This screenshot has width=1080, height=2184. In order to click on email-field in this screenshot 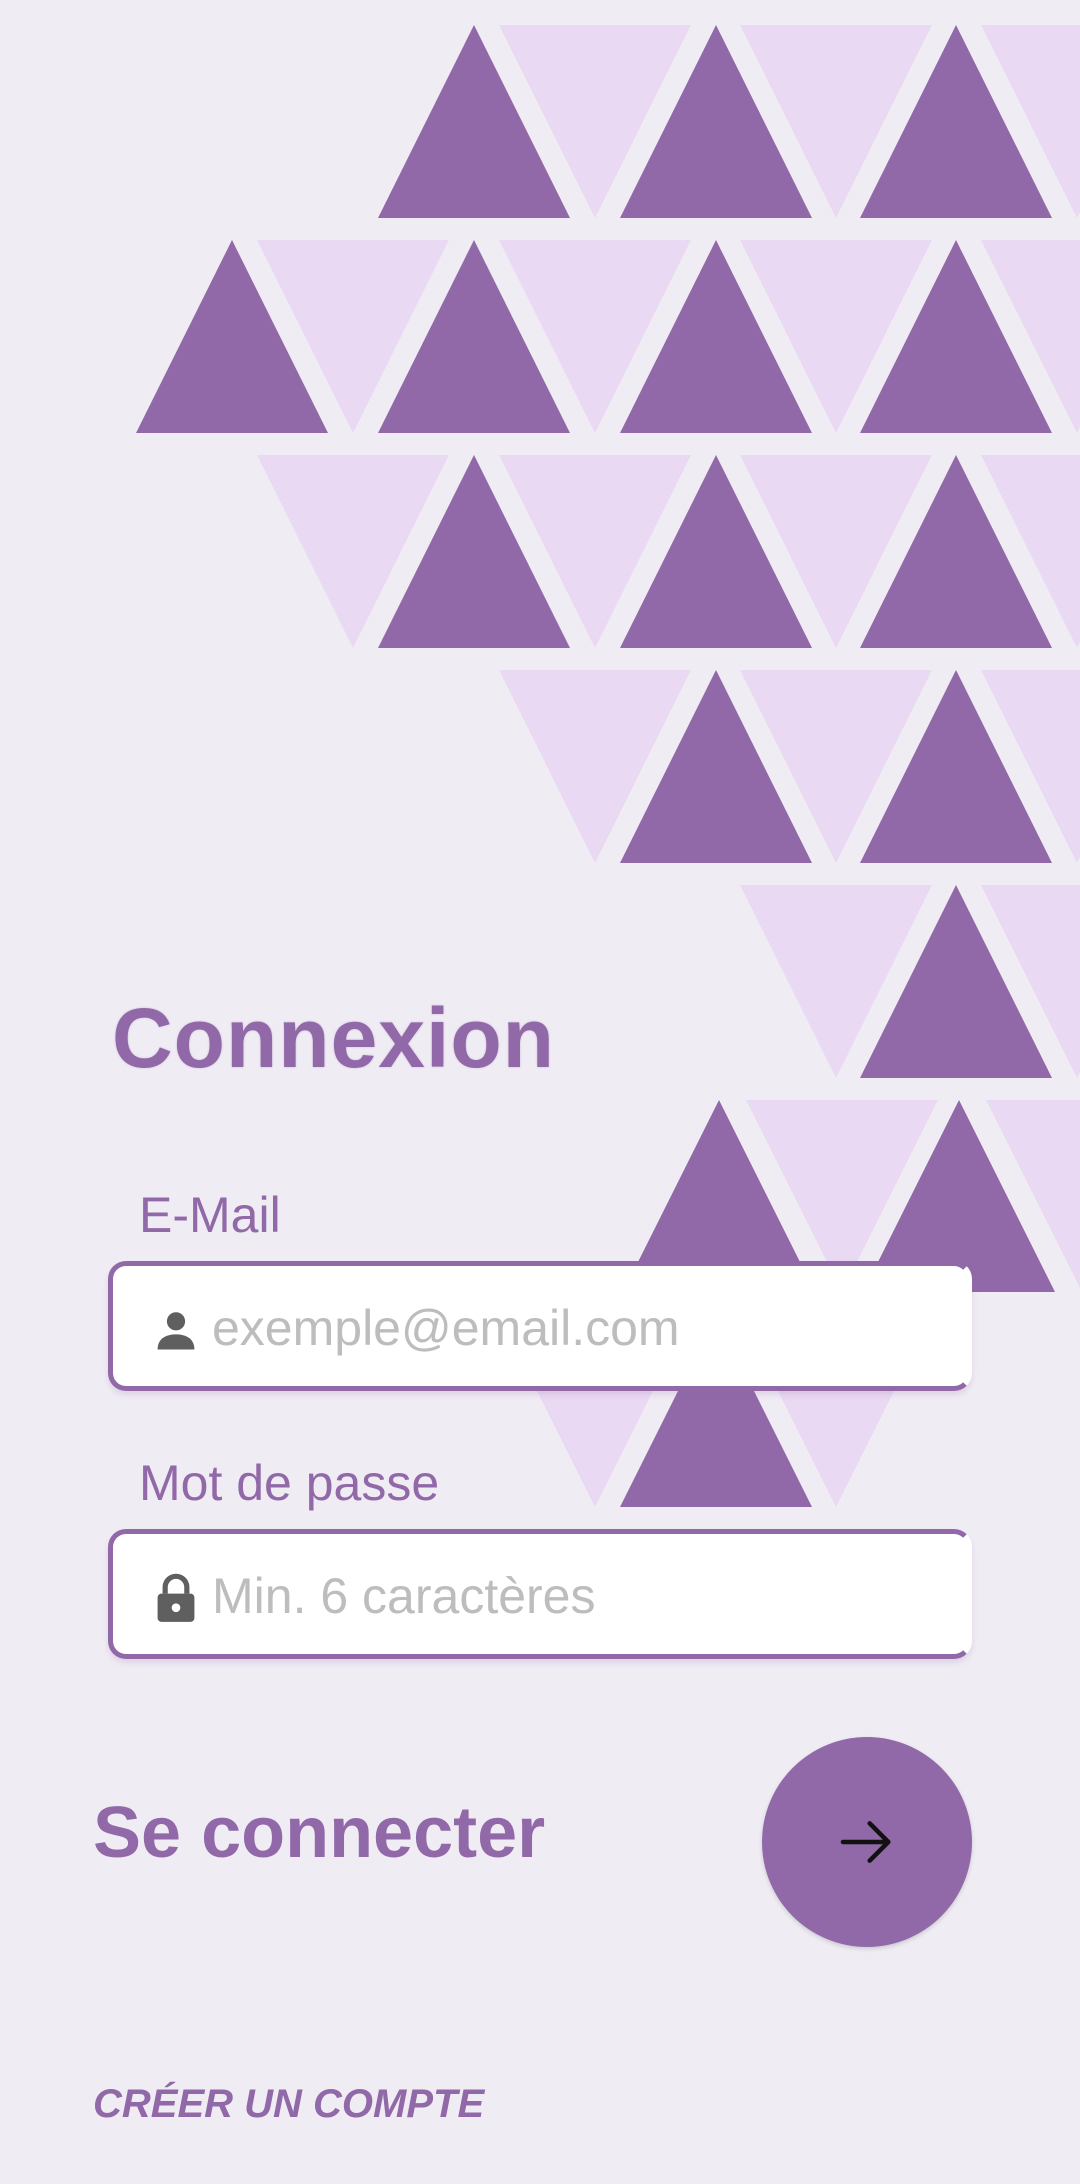, I will do `click(540, 1326)`.